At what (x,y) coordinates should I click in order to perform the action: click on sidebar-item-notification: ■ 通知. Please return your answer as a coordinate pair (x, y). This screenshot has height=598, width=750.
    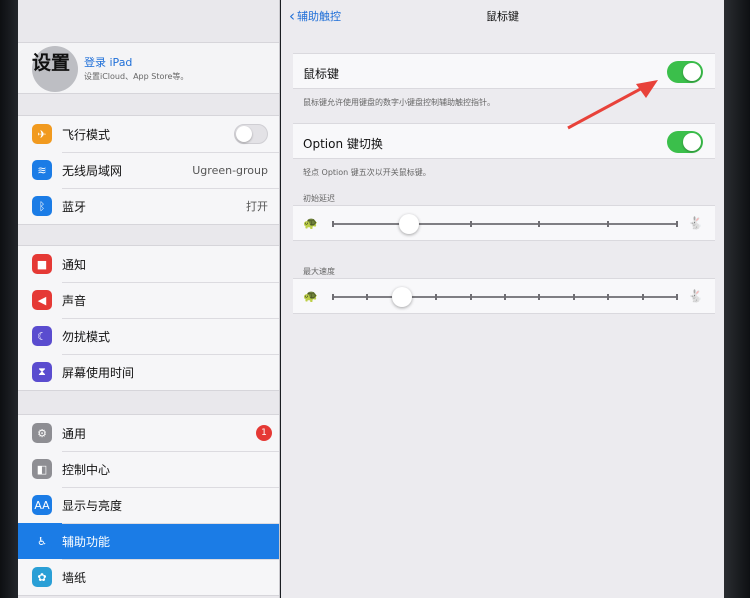
    Looking at the image, I should click on (148, 264).